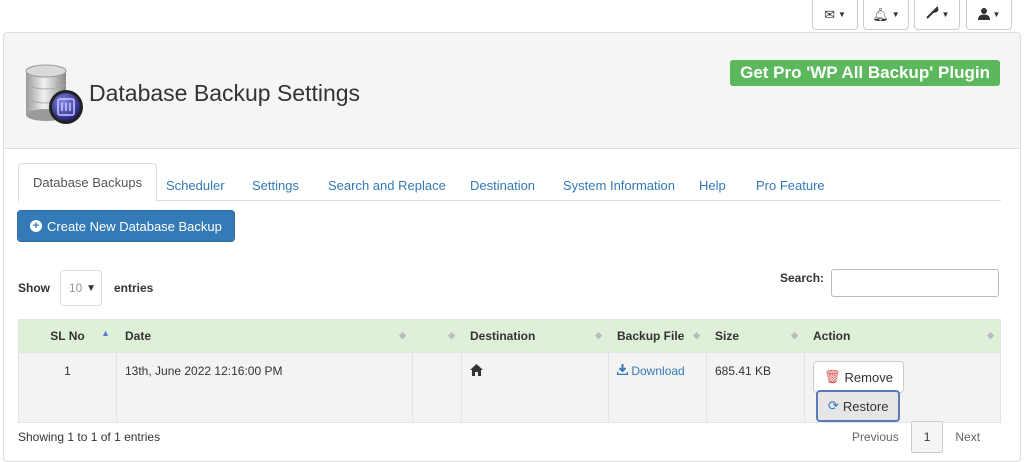  I want to click on entries-label: entries, so click(134, 288).